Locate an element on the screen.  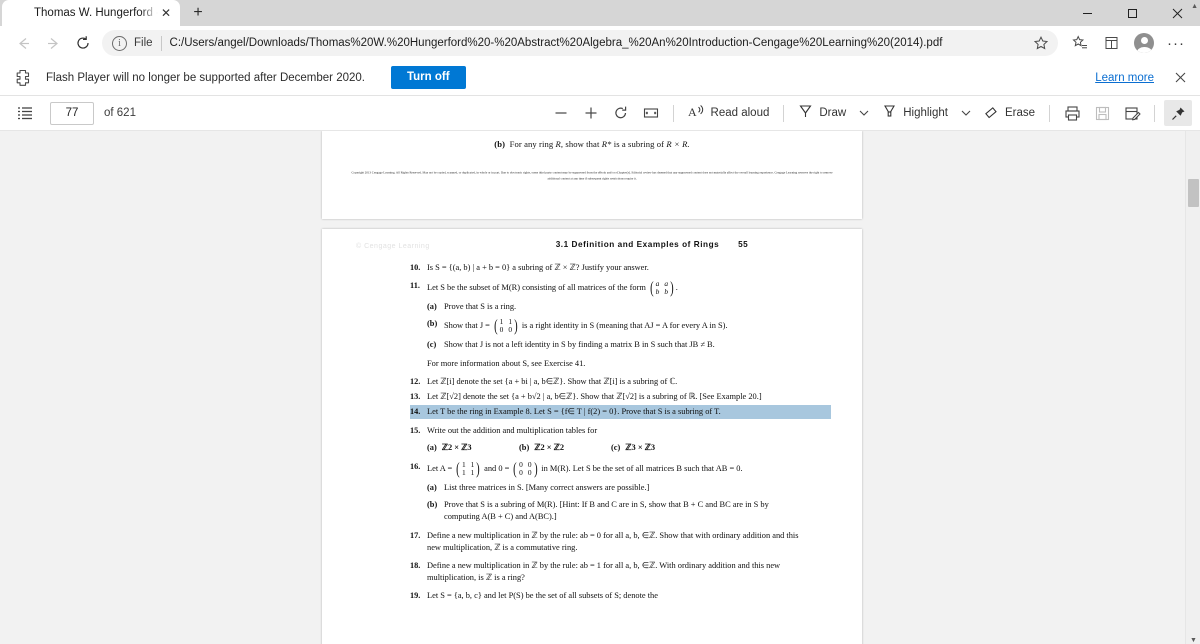
close-icon: ✕ is located at coordinates (166, 13).